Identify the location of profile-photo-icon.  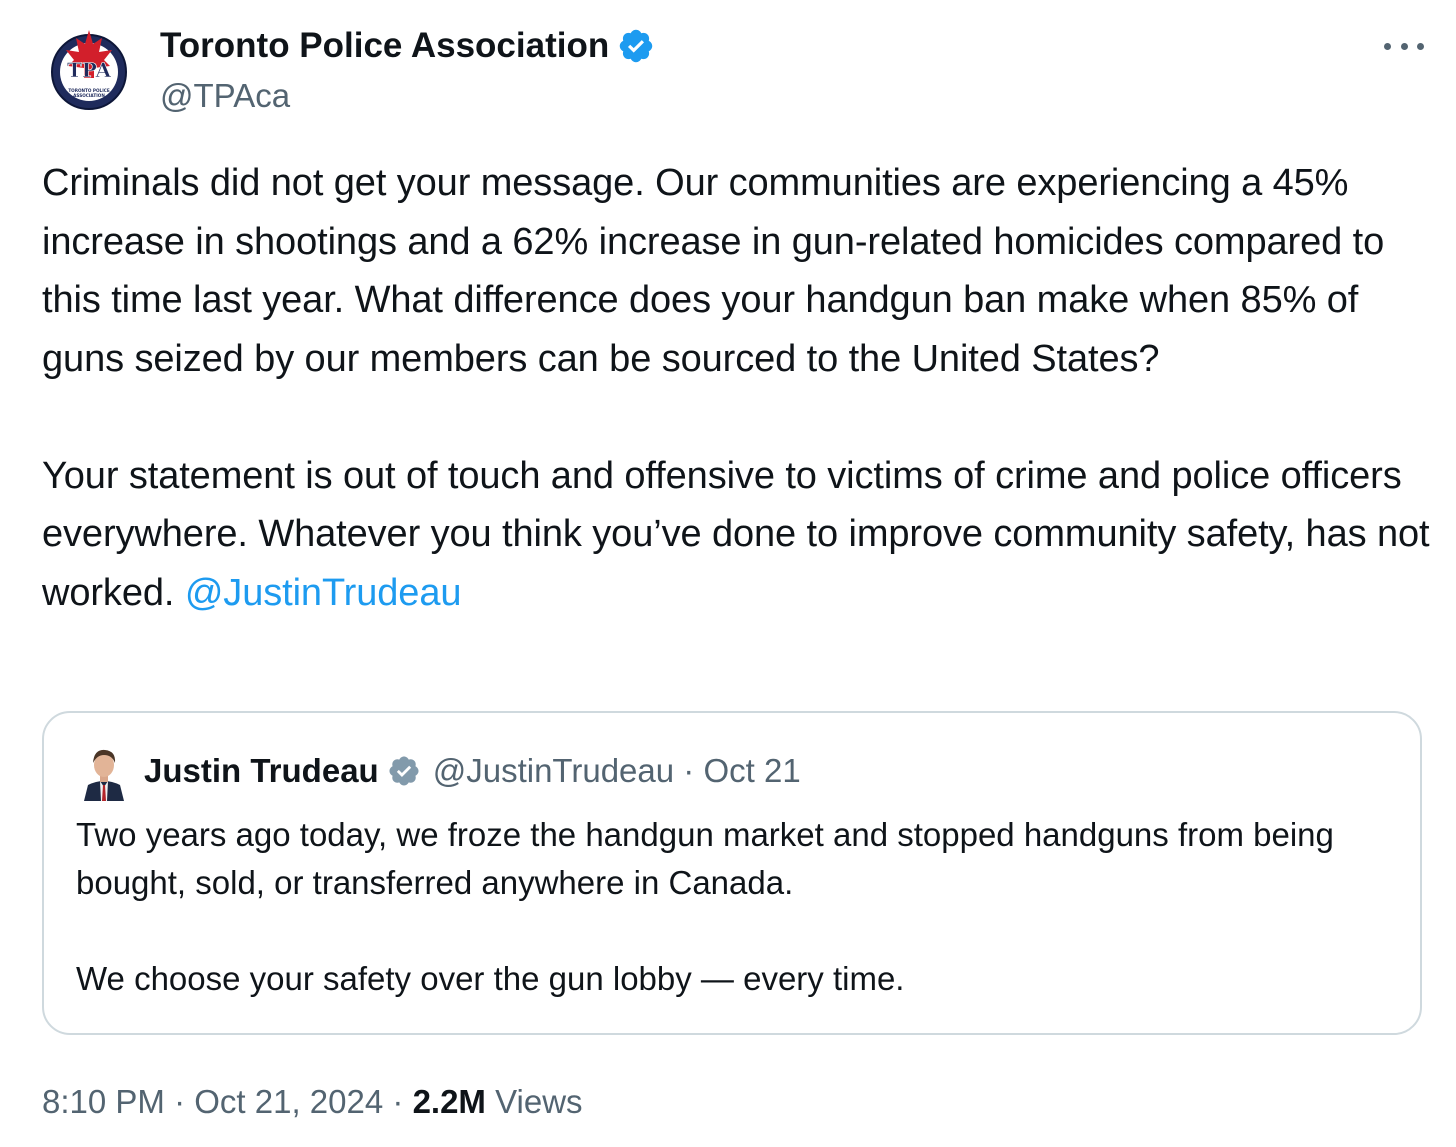
(104, 772).